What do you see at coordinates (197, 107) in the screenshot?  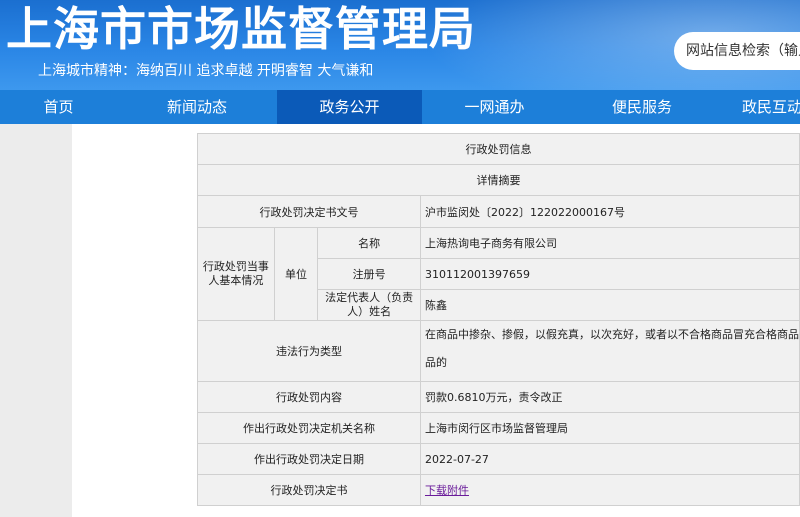 I see `nav-item-news: 新闻动态` at bounding box center [197, 107].